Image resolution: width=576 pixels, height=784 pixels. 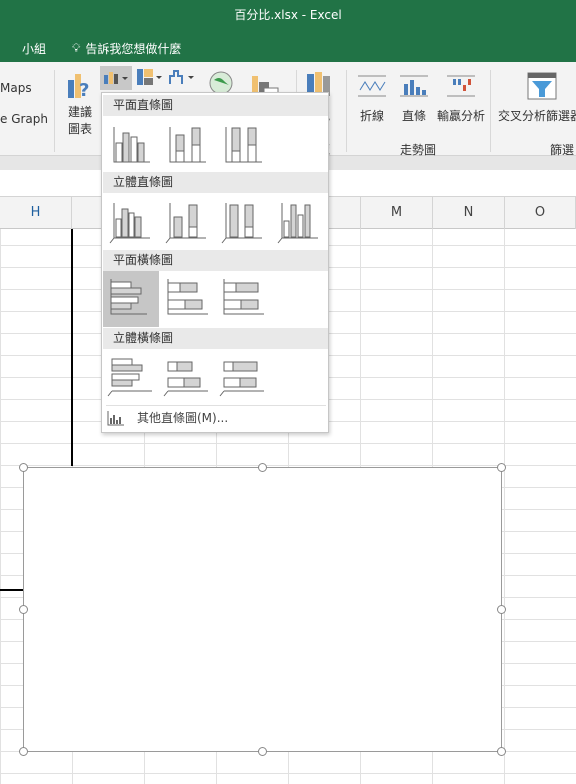 I want to click on graph-button: e Graph, so click(x=24, y=119).